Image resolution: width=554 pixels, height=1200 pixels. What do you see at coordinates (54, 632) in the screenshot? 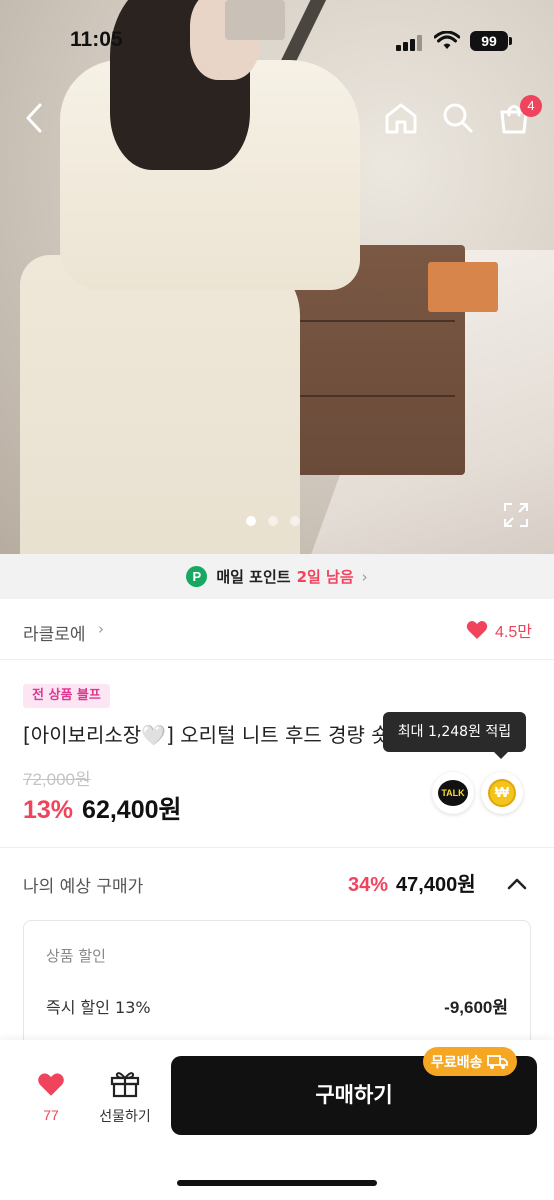
I see `store-name: 라클로에` at bounding box center [54, 632].